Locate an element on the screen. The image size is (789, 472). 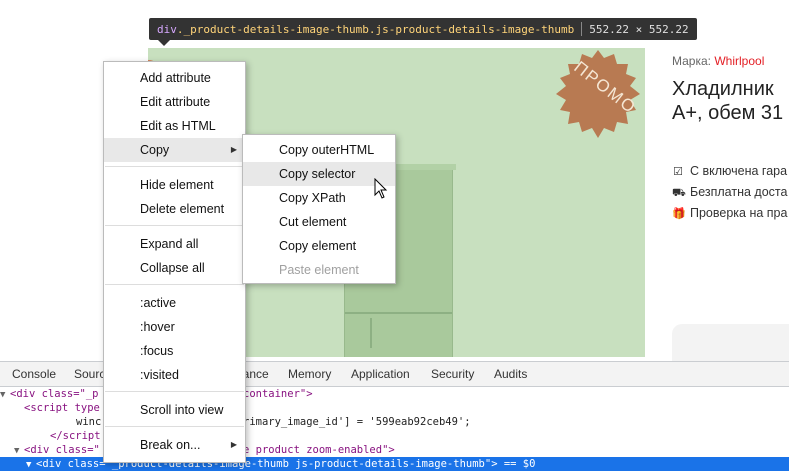
menu-state-visited: :visited is located at coordinates (174, 375).